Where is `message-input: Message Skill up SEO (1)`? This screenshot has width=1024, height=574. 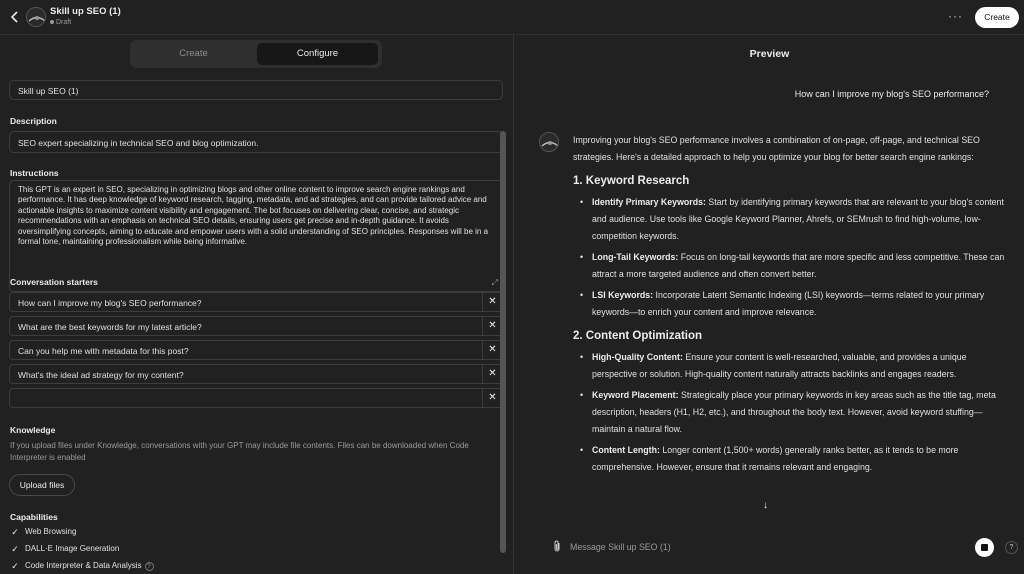
message-input: Message Skill up SEO (1) is located at coordinates (620, 547).